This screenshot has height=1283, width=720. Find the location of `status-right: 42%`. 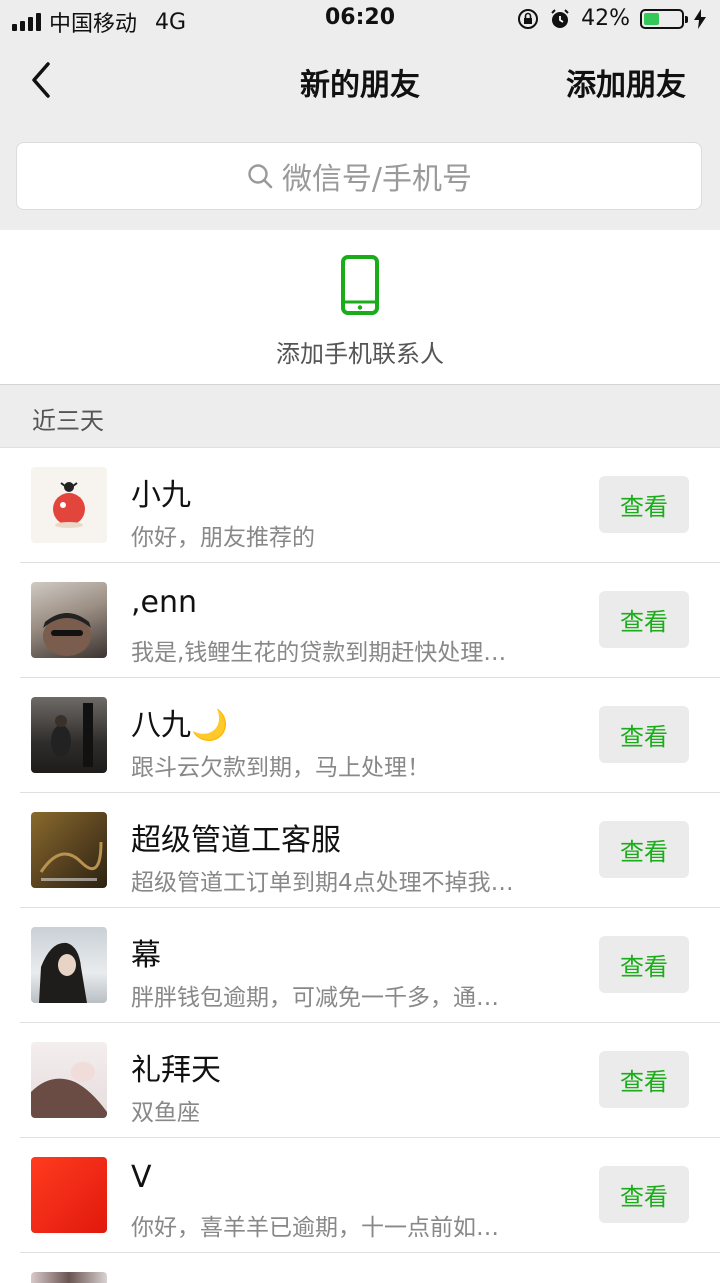

status-right: 42% is located at coordinates (611, 18).